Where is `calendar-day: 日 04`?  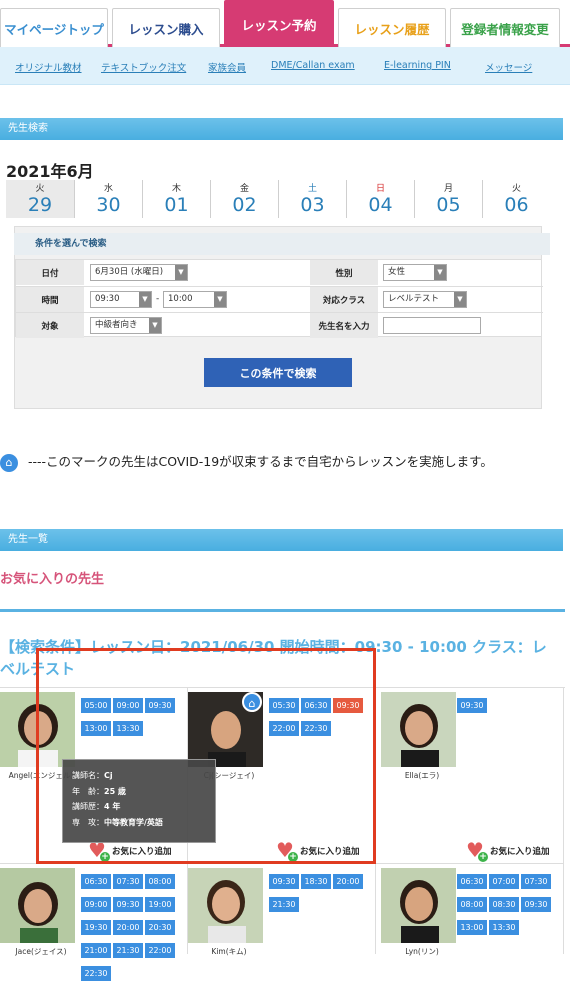 calendar-day: 日 04 is located at coordinates (380, 199).